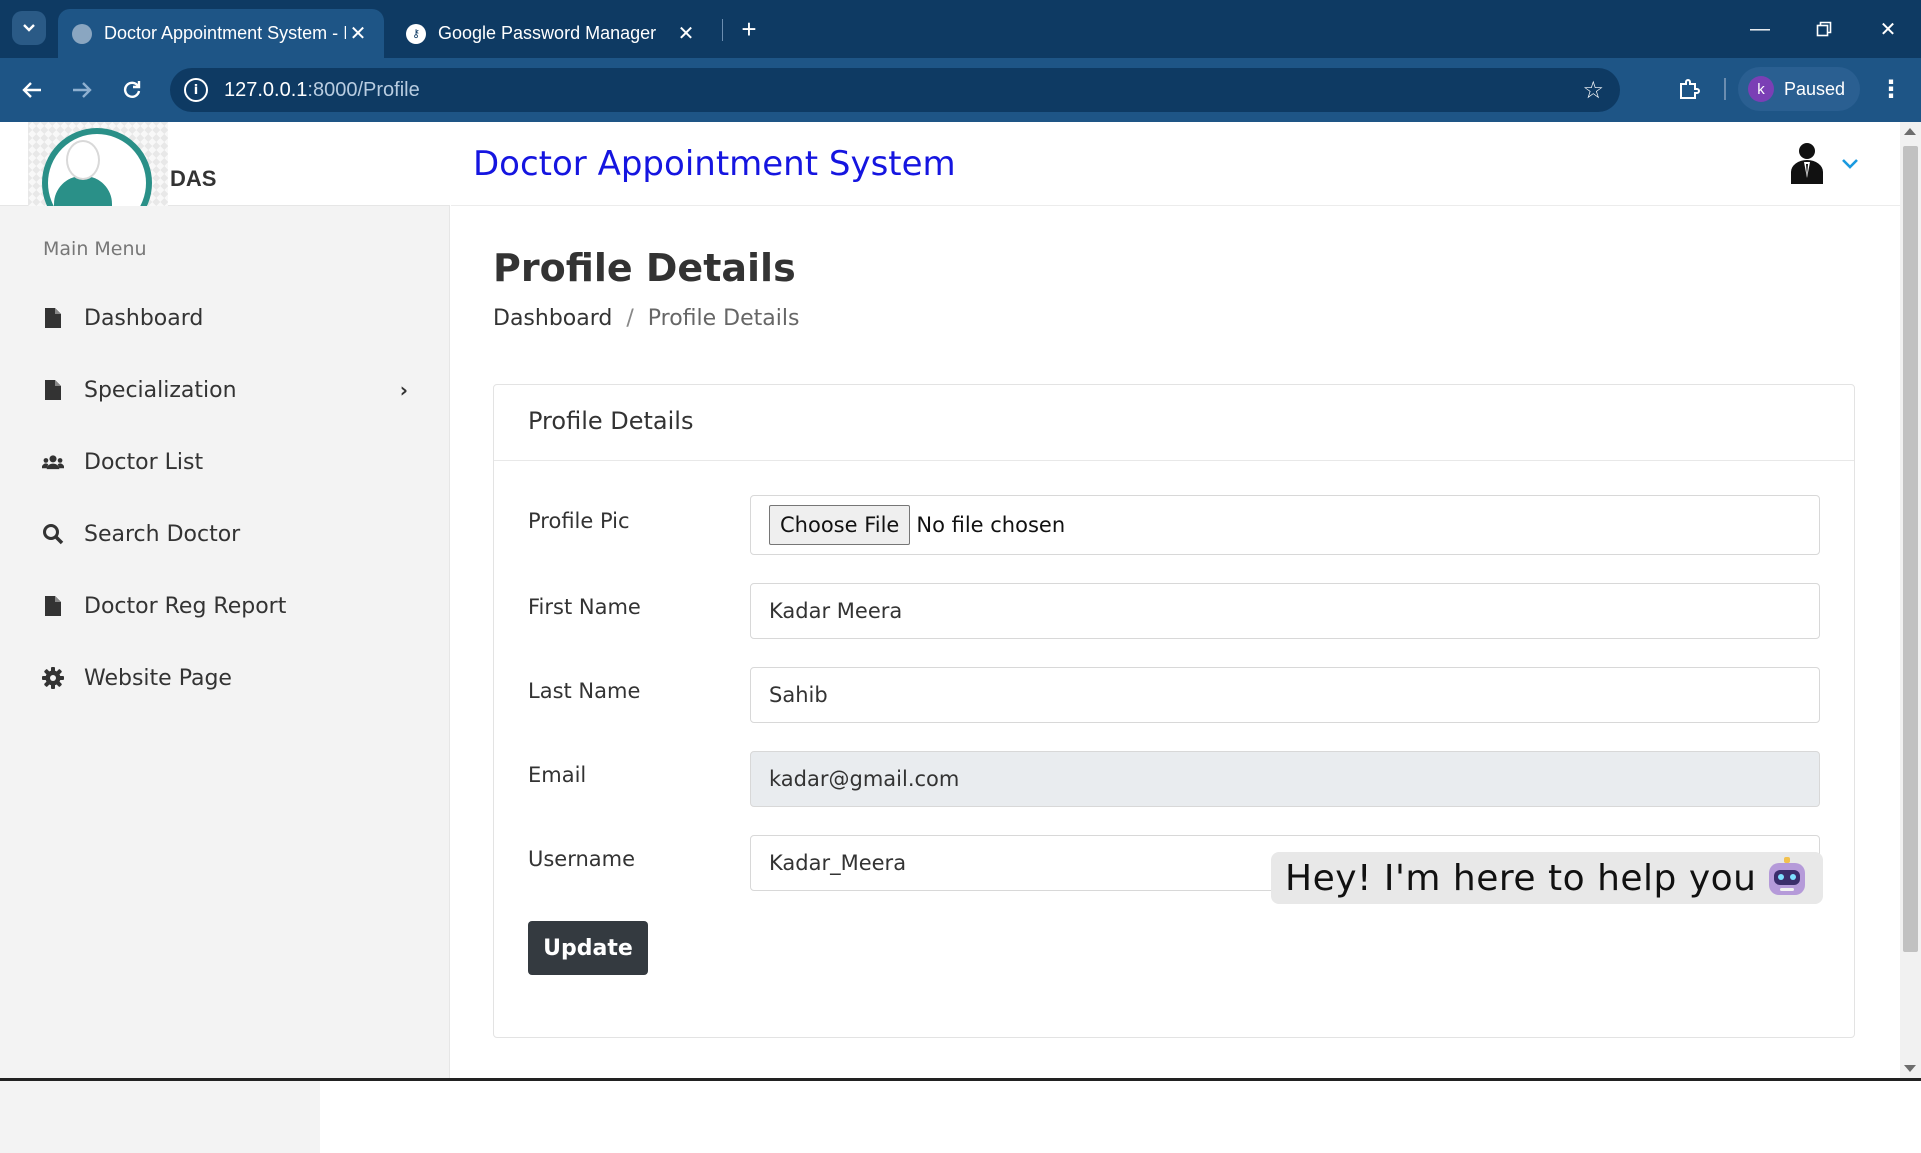 The height and width of the screenshot is (1153, 1921). What do you see at coordinates (1521, 878) in the screenshot?
I see `chatbot-greeting: Hey! I'm here to help you` at bounding box center [1521, 878].